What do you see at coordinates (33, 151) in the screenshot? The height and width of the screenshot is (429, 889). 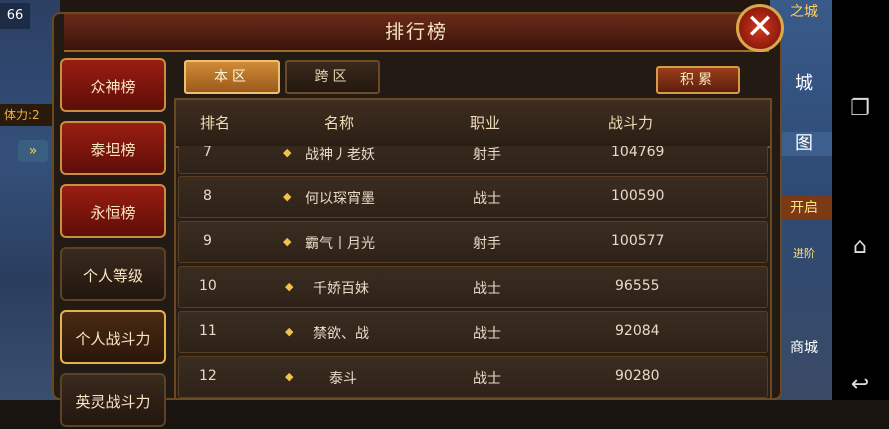 I see `expand-arrow-icon: »` at bounding box center [33, 151].